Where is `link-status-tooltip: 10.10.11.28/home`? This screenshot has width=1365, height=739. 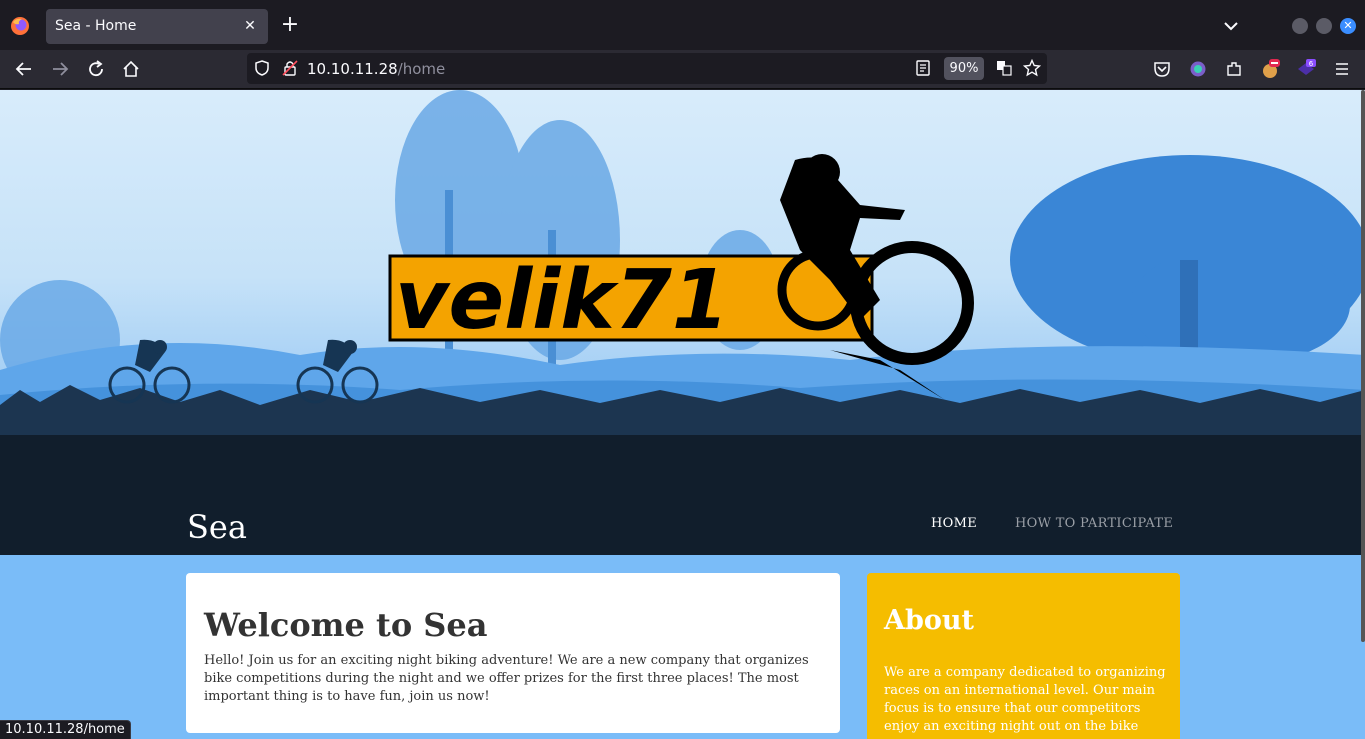
link-status-tooltip: 10.10.11.28/home is located at coordinates (65, 729).